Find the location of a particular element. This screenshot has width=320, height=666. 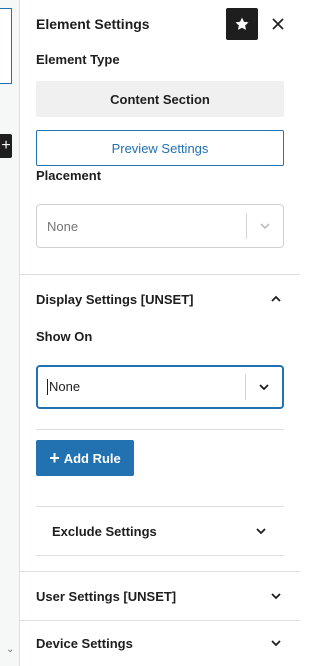

element-type-label: Element Type is located at coordinates (78, 59).